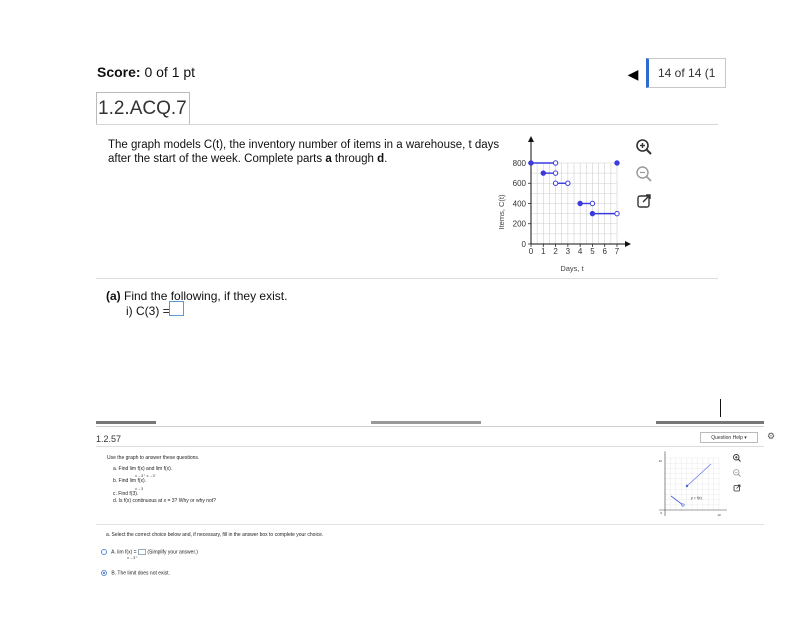 This screenshot has height=641, width=787. Describe the element at coordinates (104, 573) in the screenshot. I see `option-b-radio` at that location.